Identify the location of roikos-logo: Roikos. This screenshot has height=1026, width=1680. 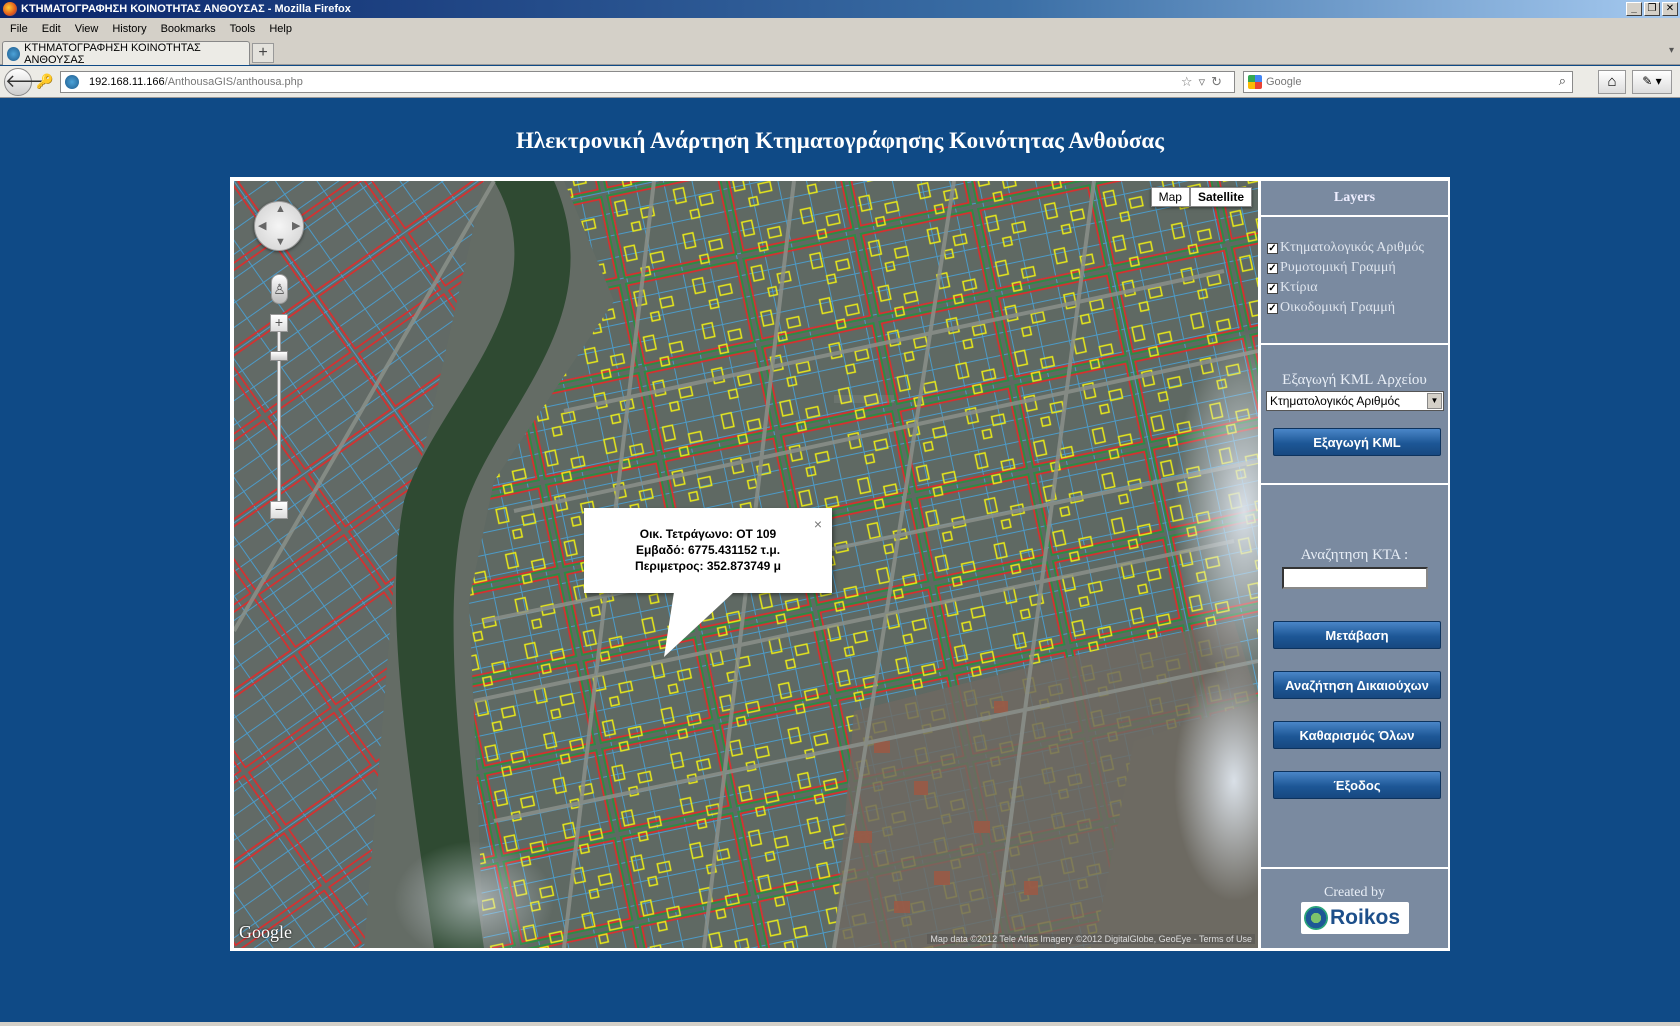
(1355, 918).